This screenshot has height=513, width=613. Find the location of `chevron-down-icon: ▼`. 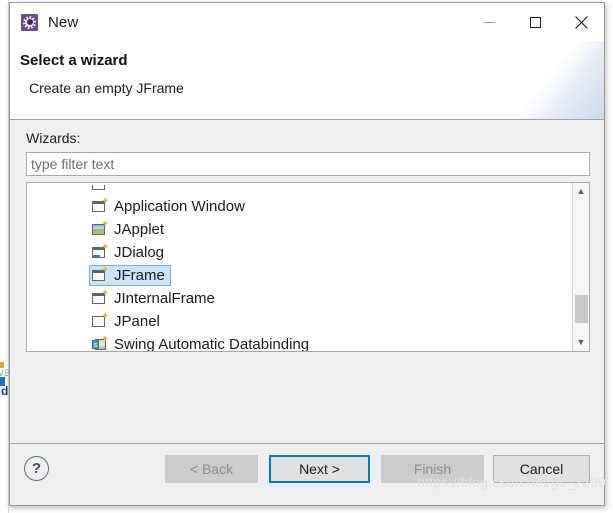

chevron-down-icon: ▼ is located at coordinates (581, 342).